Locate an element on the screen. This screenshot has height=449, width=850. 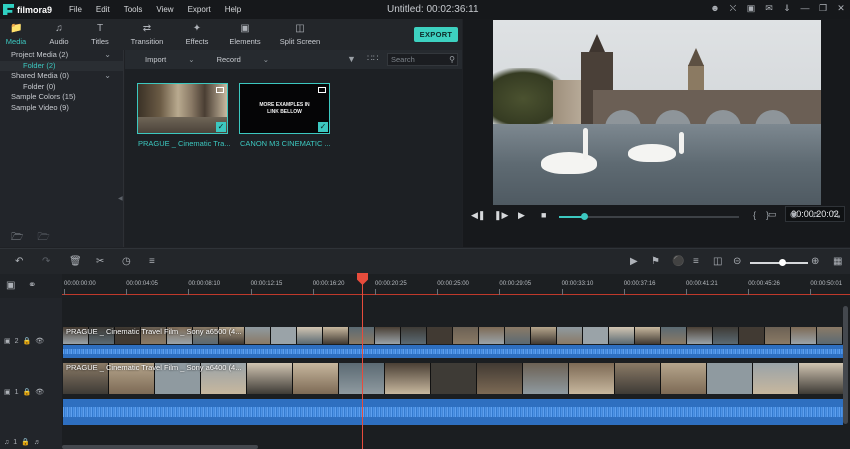
split-icon: ◫ is located at coordinates (717, 261).